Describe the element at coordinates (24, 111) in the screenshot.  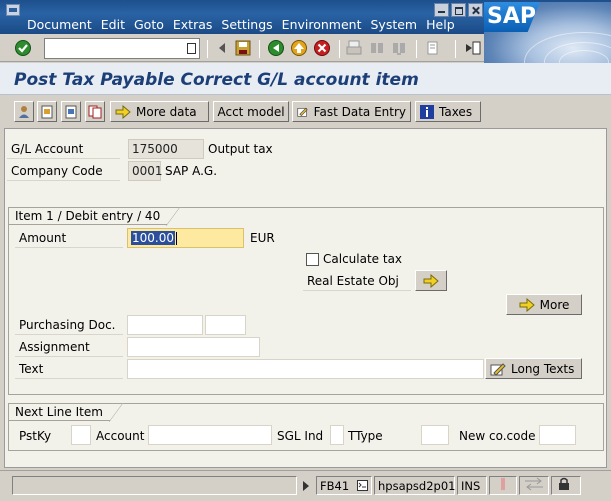
I see `other-document-button` at that location.